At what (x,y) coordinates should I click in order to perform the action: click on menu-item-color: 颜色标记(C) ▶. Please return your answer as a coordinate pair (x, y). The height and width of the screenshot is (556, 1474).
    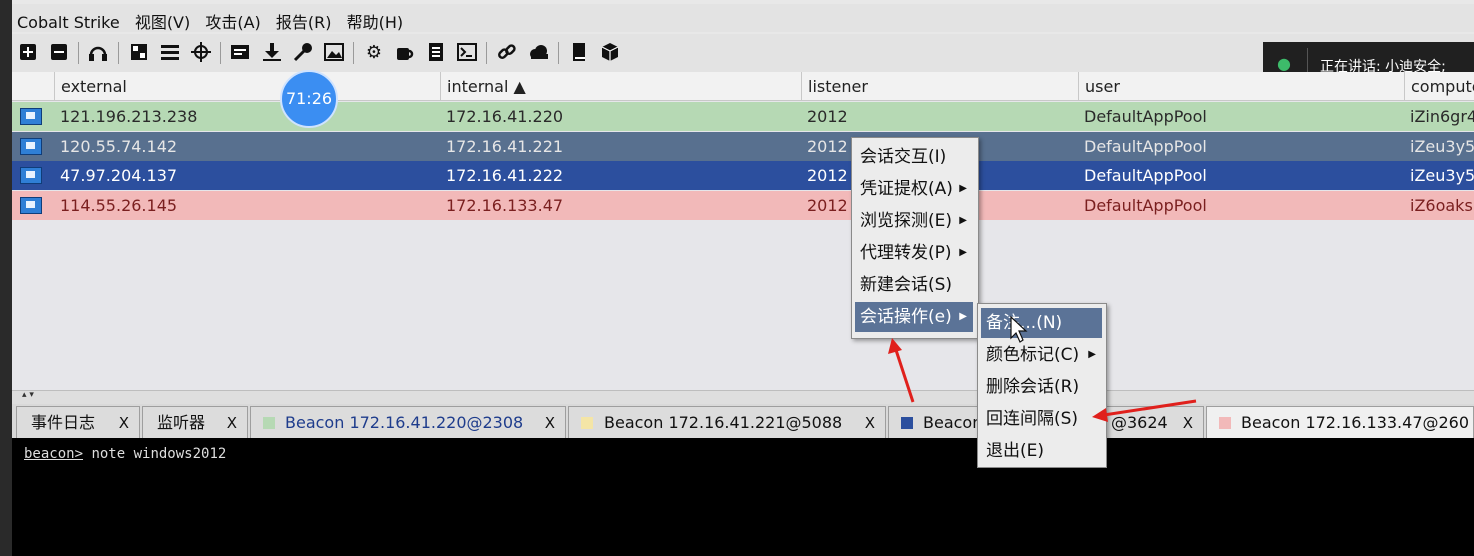
    Looking at the image, I should click on (1041, 355).